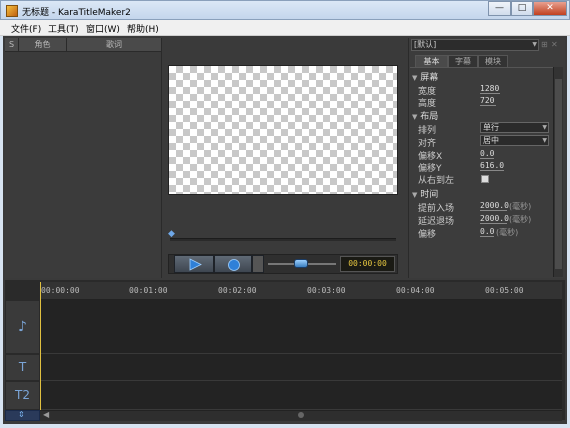  I want to click on close-panel-icon: ✕, so click(554, 44).